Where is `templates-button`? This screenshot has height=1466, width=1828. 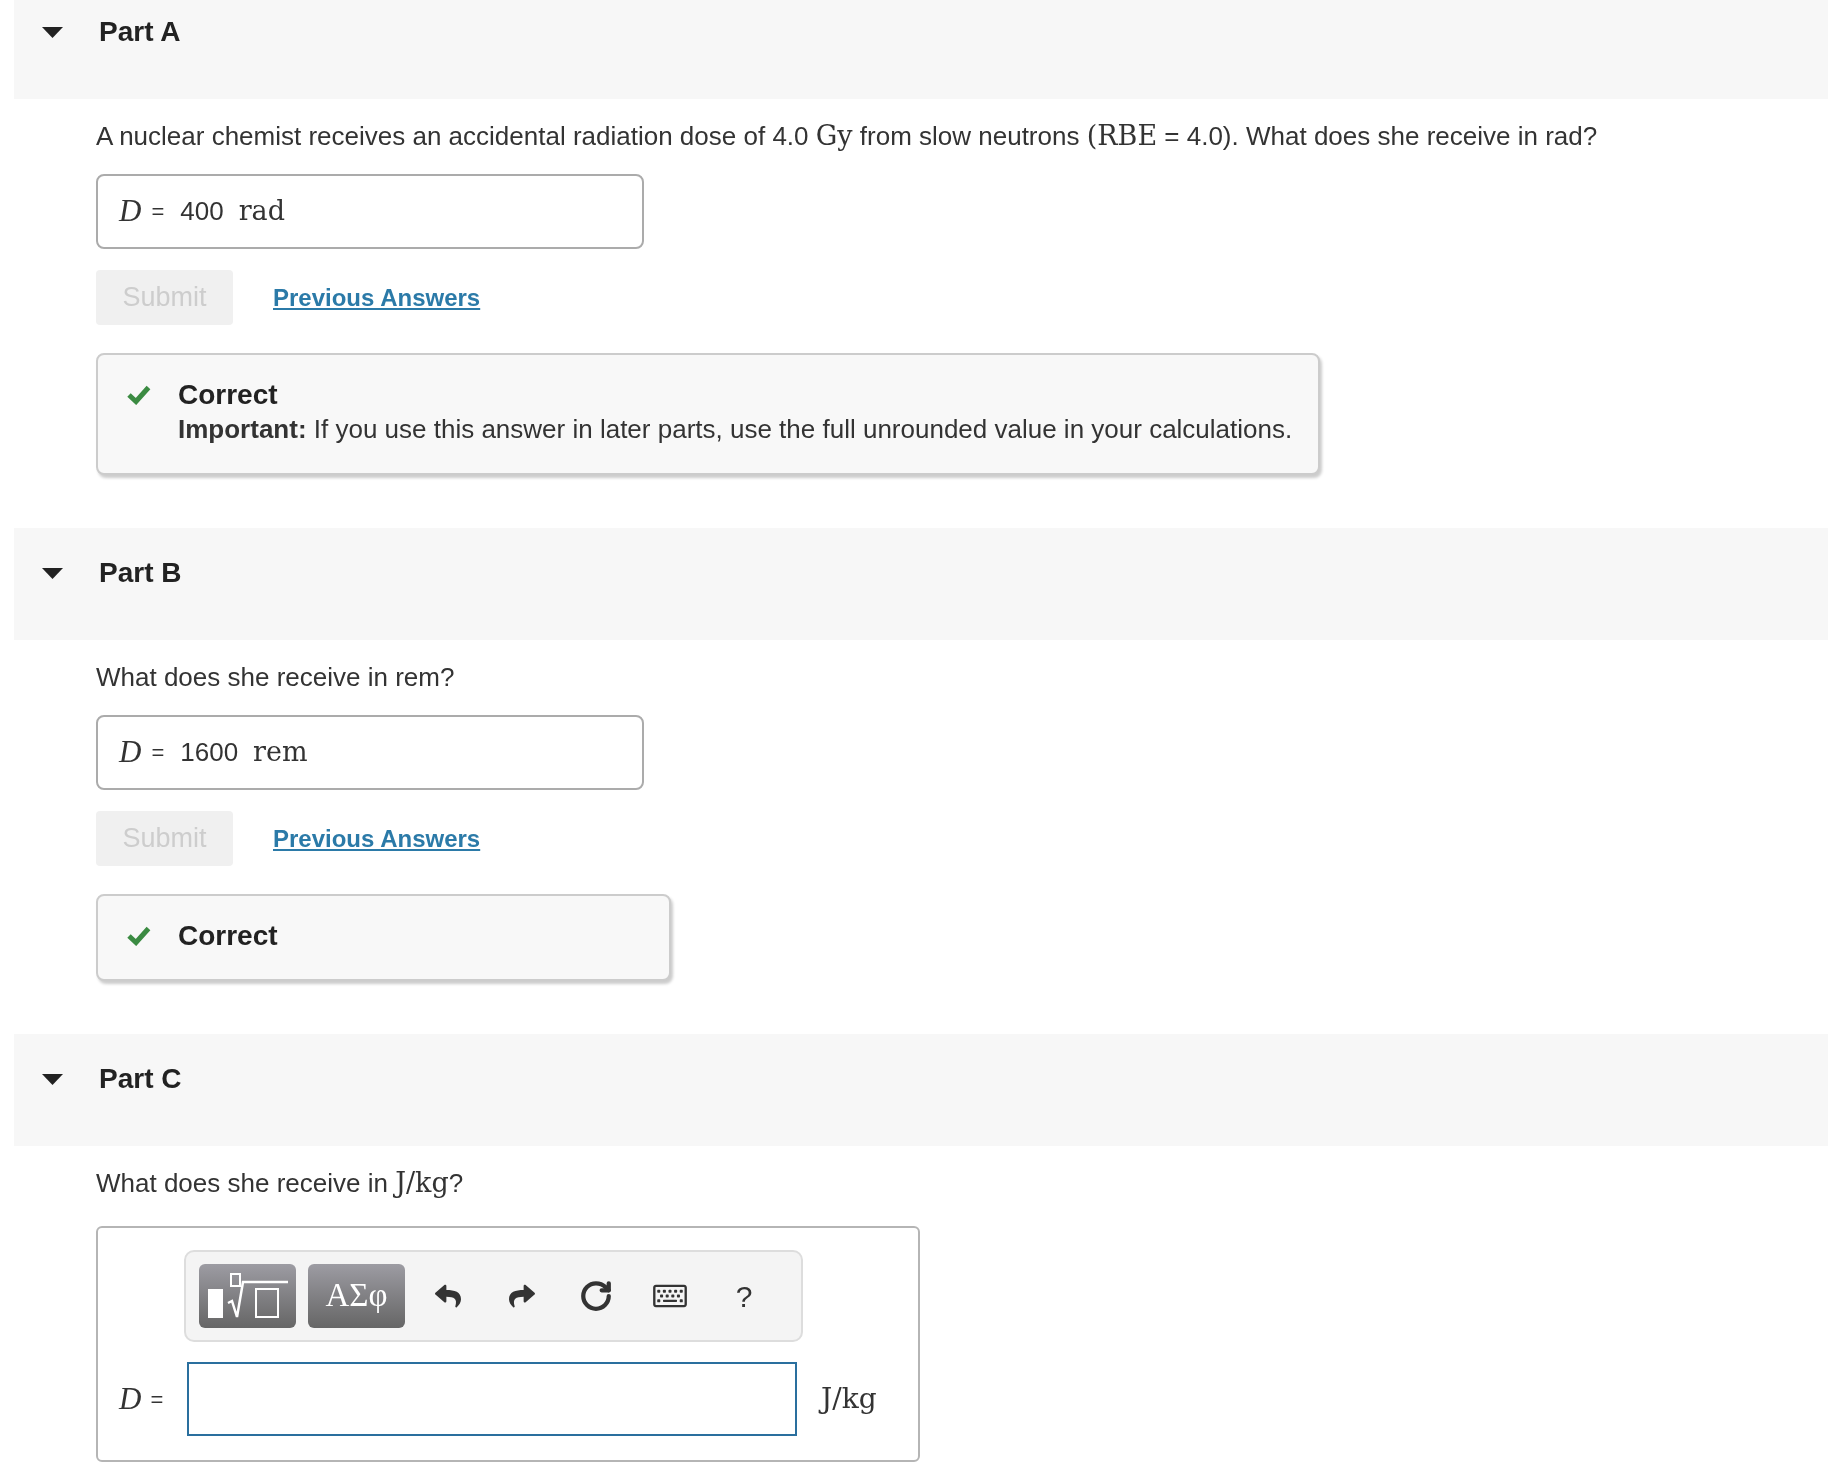 templates-button is located at coordinates (247, 1296).